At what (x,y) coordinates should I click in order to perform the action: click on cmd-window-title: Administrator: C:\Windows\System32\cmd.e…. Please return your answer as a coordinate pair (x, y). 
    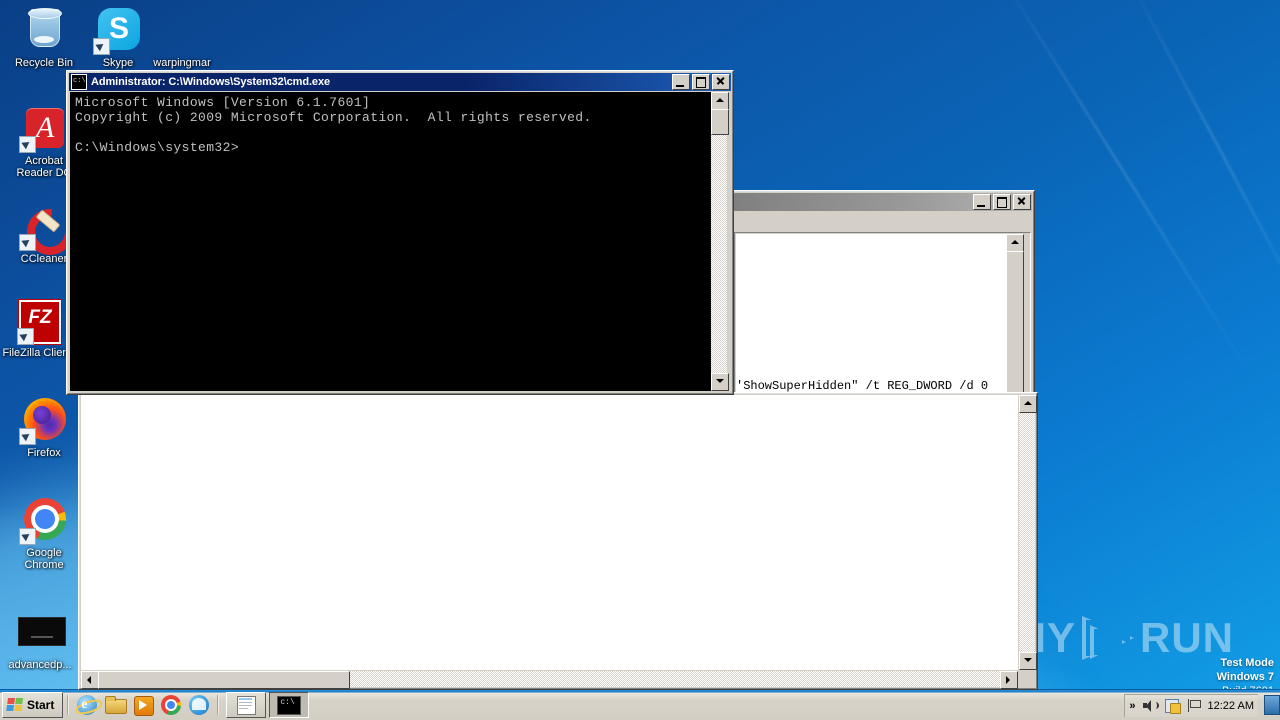
    Looking at the image, I should click on (210, 82).